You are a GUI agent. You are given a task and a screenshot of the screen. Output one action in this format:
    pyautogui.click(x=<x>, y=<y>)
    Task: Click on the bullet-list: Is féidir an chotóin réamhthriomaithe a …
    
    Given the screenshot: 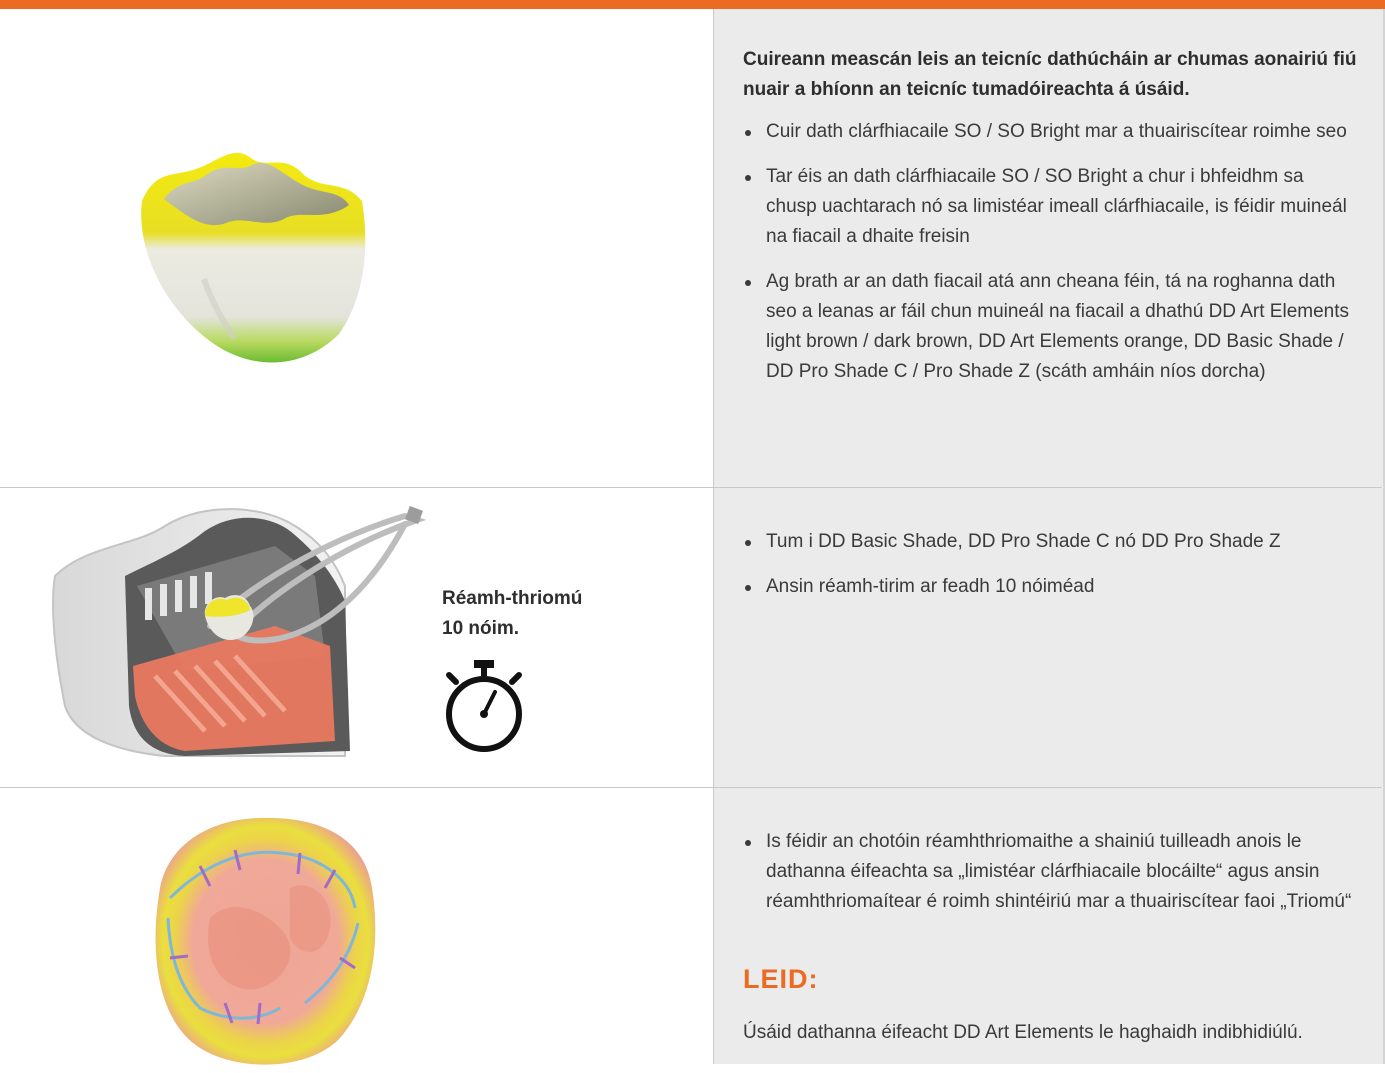 What is the action you would take?
    pyautogui.click(x=1048, y=879)
    